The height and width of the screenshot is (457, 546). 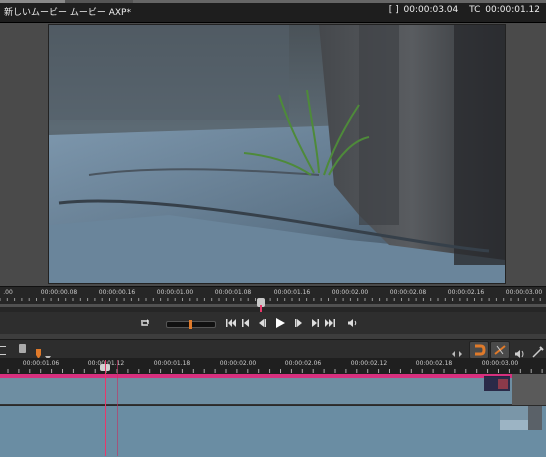 I want to click on ruler-label: 00:00:01.08, so click(x=233, y=292).